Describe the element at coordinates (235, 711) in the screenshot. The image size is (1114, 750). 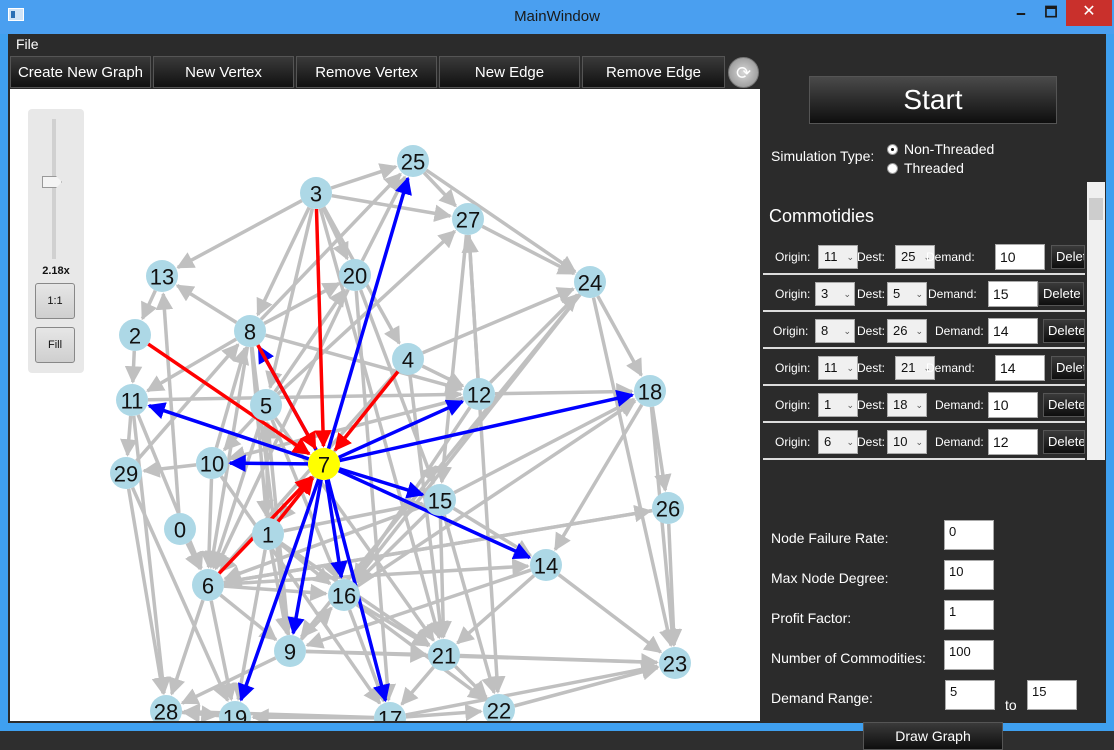
I see `graph-node: 19` at that location.